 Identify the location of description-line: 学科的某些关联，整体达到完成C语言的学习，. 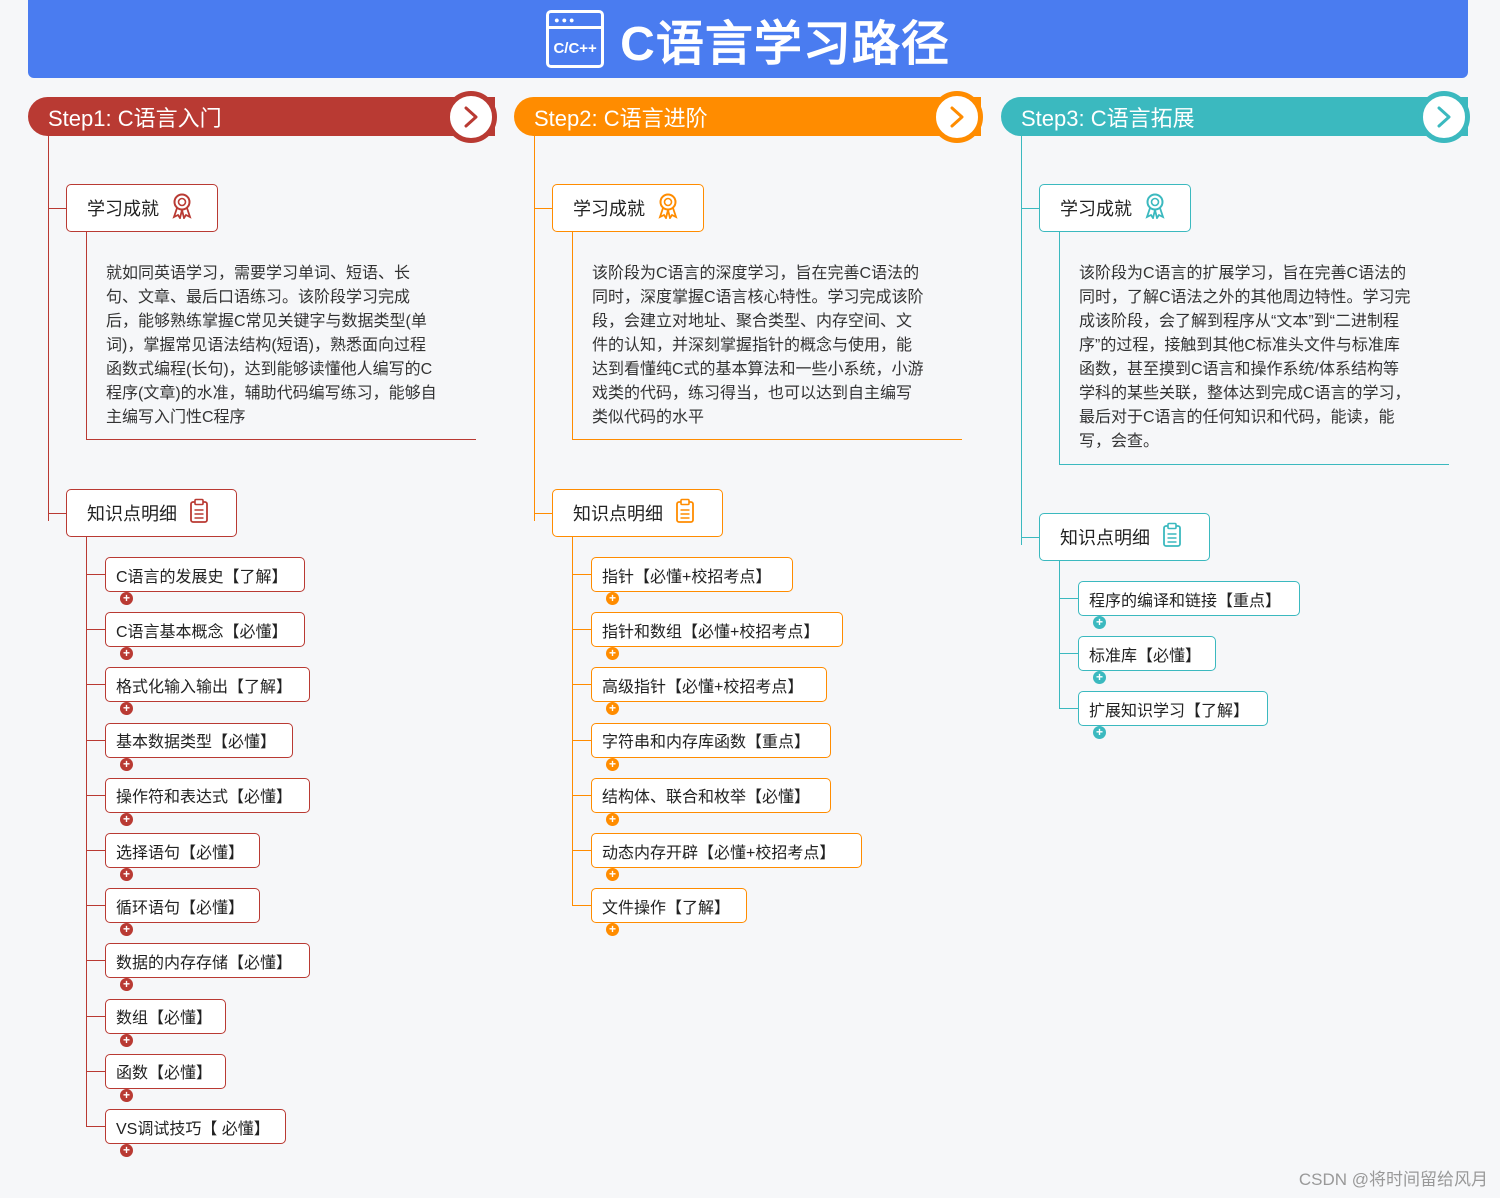
(1245, 393).